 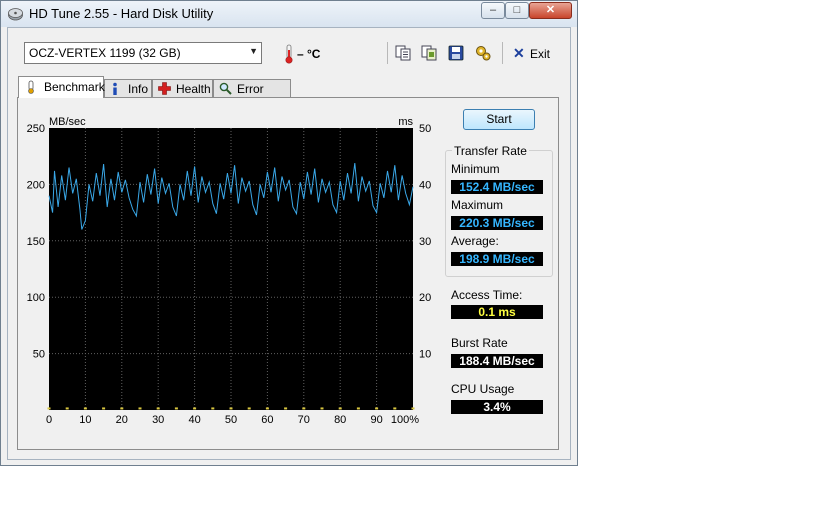 I want to click on x-tick-label: 30, so click(x=158, y=420).